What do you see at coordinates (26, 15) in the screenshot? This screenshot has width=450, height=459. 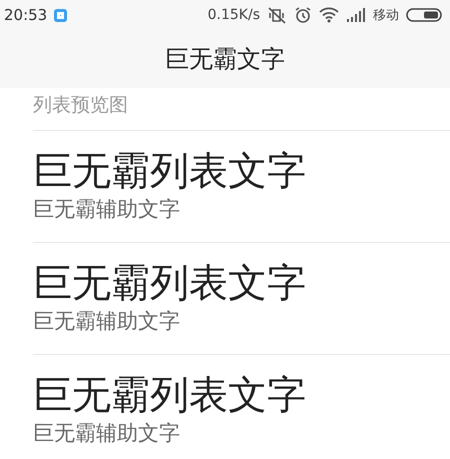 I see `status-time: 20:53` at bounding box center [26, 15].